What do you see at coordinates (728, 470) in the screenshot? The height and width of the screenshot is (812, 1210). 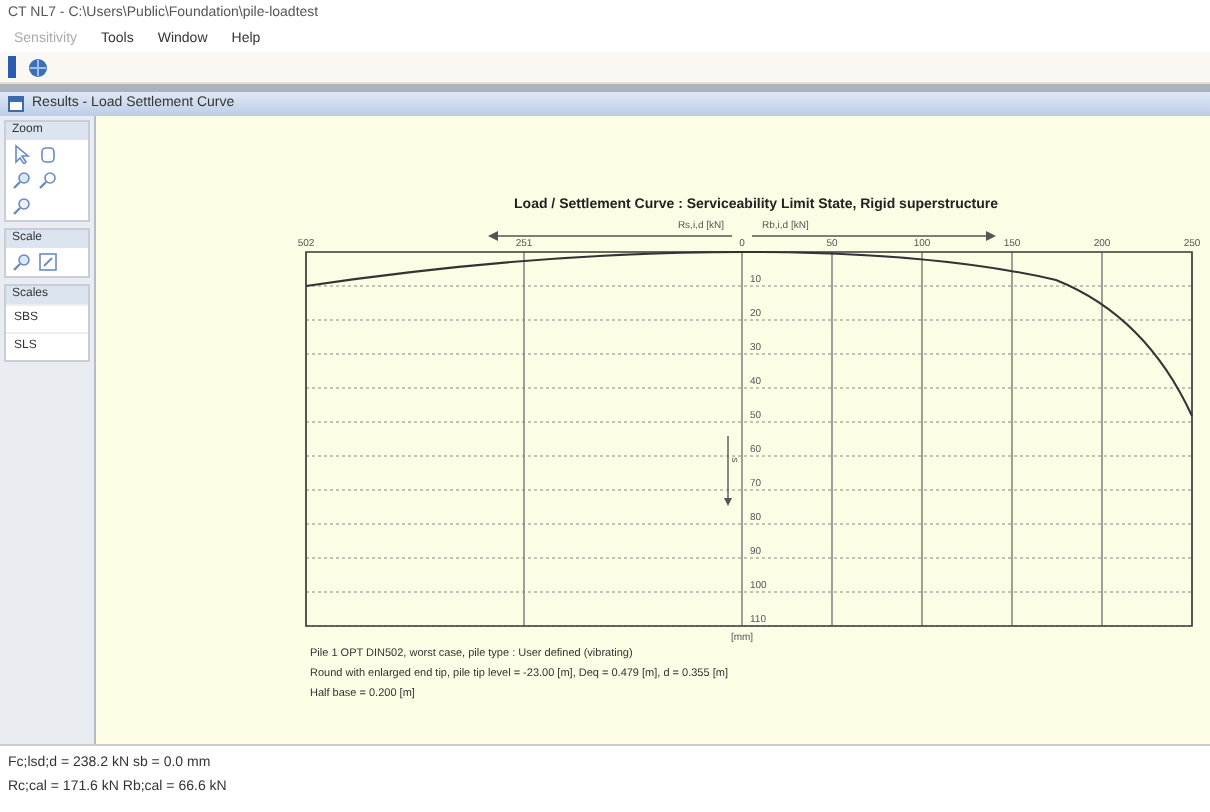 I see `axis-arrow` at bounding box center [728, 470].